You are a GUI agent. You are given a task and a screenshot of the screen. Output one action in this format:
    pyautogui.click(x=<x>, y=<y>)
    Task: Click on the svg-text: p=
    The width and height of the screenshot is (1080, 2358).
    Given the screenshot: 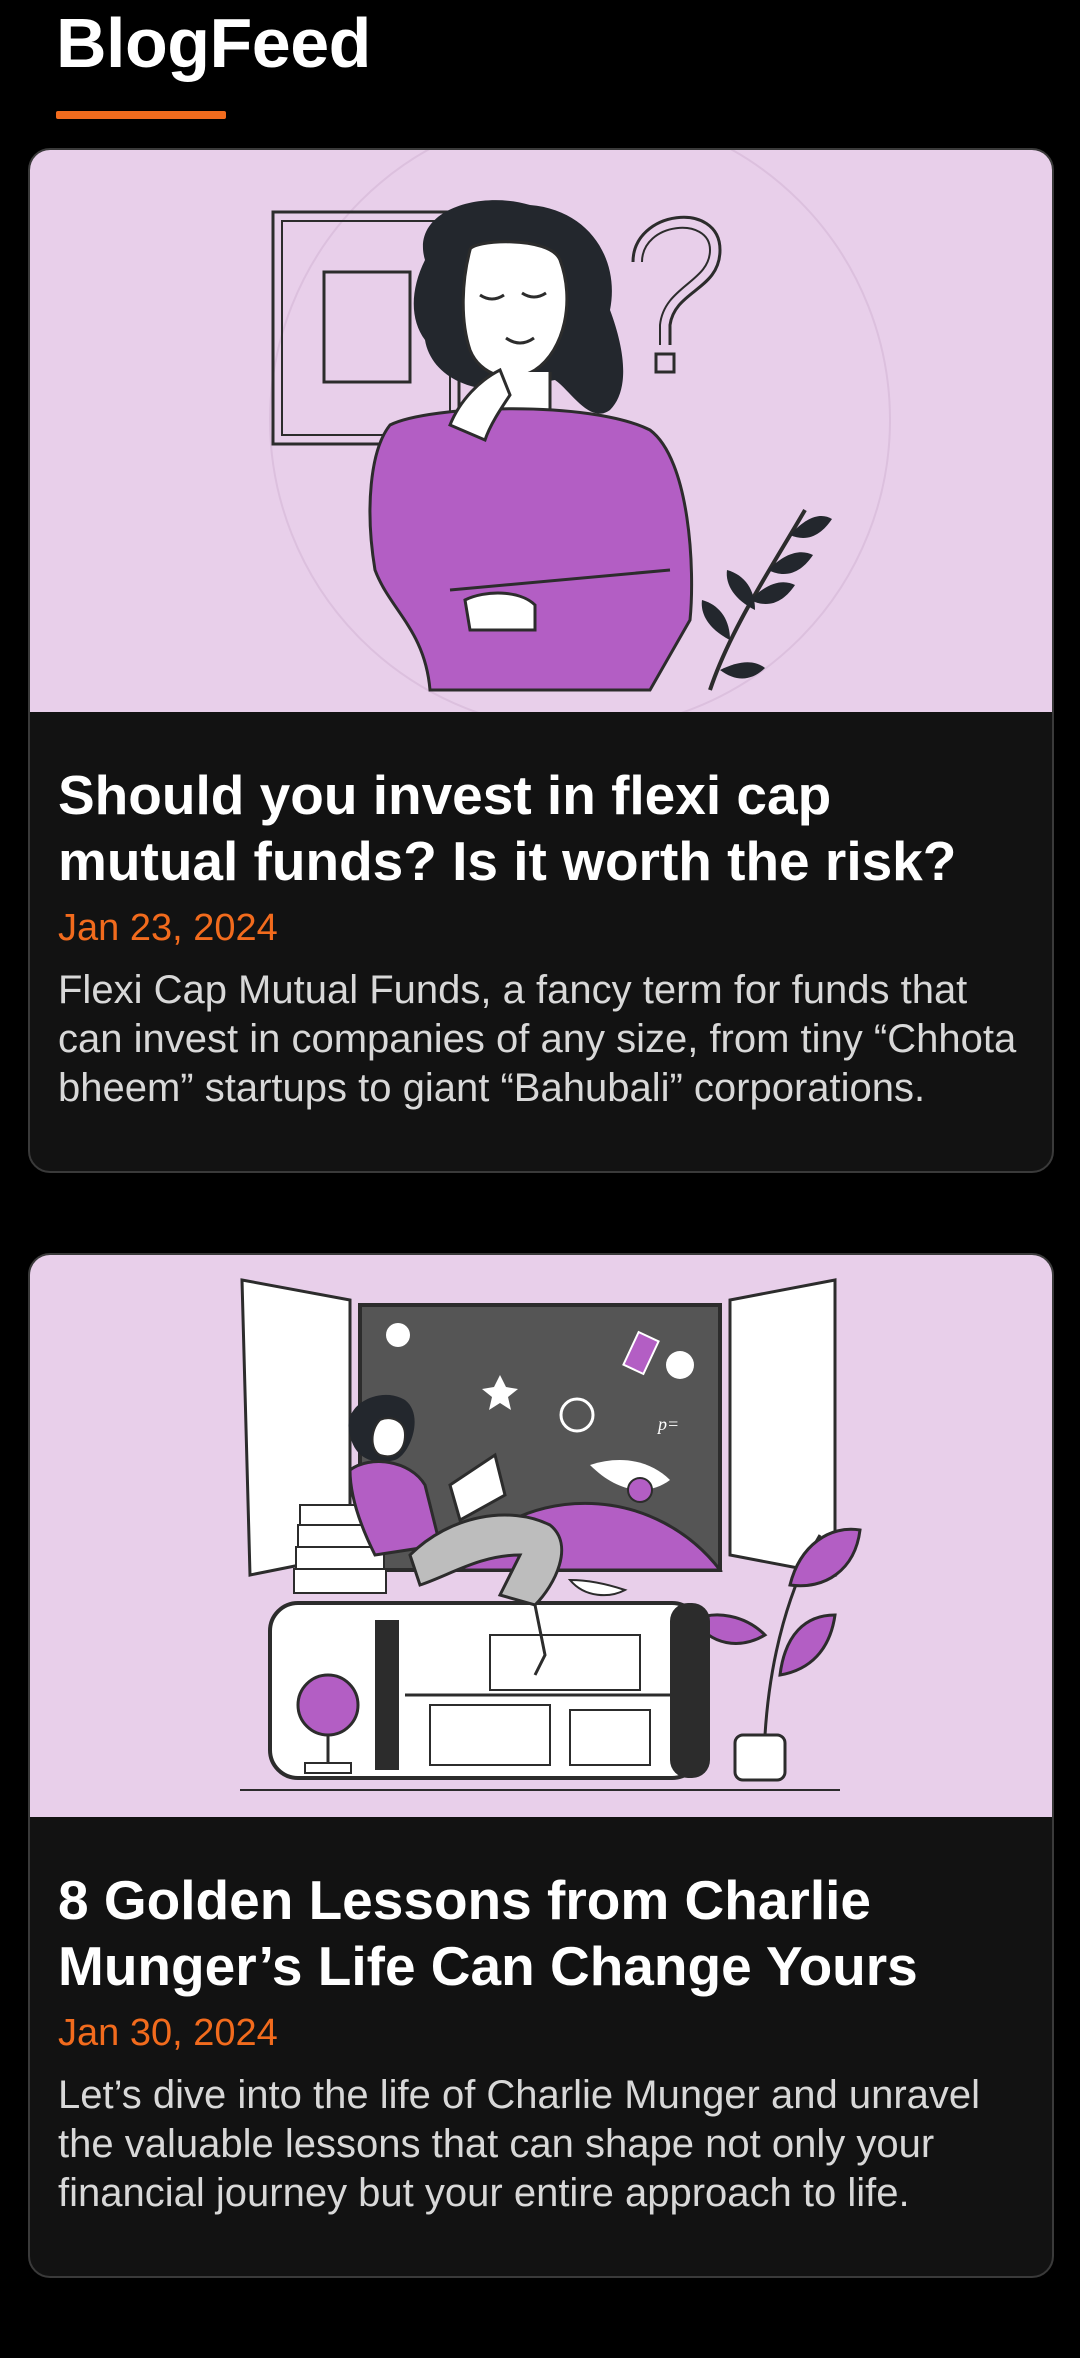 What is the action you would take?
    pyautogui.click(x=667, y=1424)
    